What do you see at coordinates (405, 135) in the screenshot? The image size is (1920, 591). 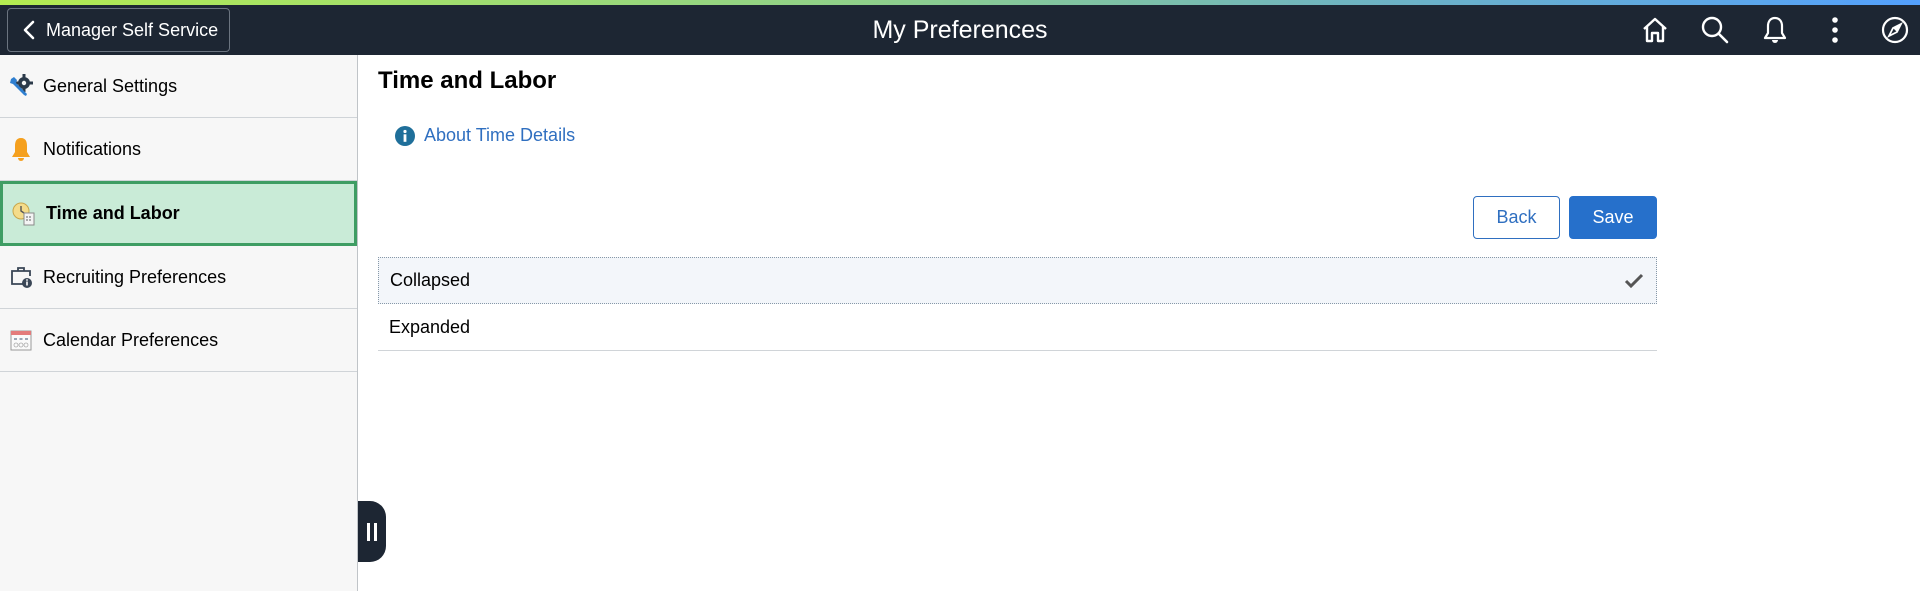 I see `info-icon` at bounding box center [405, 135].